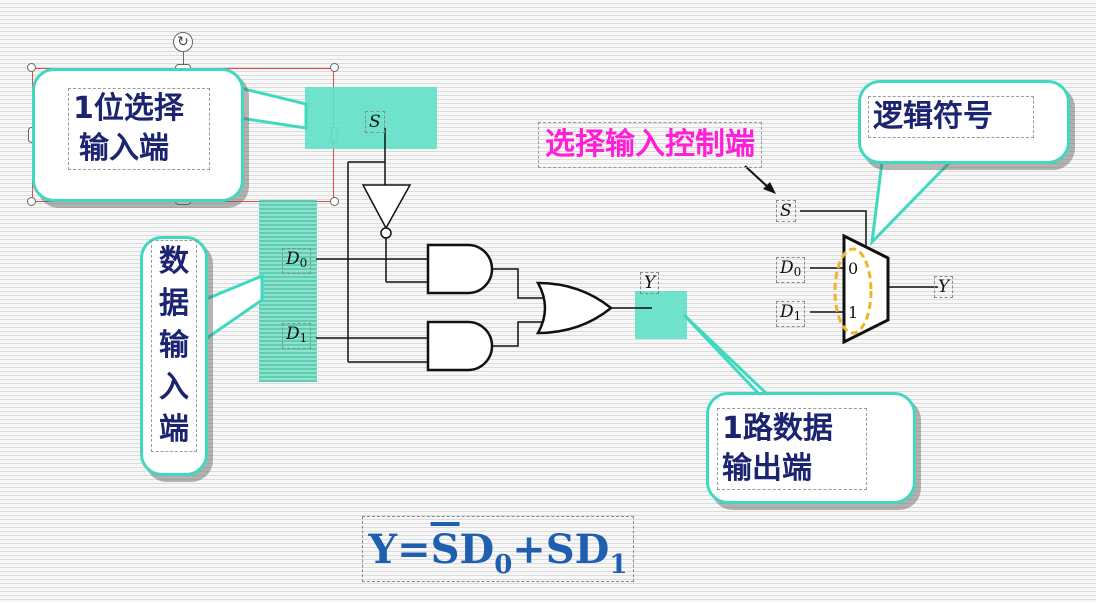 The height and width of the screenshot is (602, 1096). I want to click on callout-data-char3: 输, so click(174, 345).